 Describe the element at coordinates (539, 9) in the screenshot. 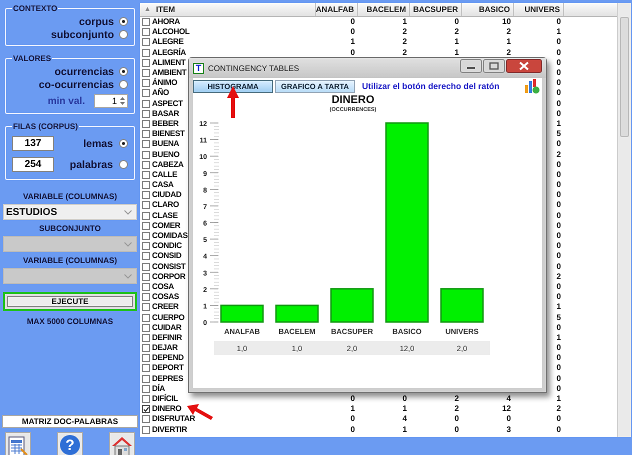

I see `column-header: UNIVERS` at that location.